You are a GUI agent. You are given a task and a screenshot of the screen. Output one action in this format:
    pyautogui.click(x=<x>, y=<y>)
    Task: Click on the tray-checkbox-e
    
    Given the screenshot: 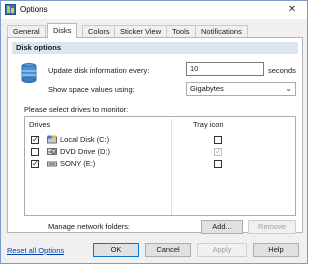 What is the action you would take?
    pyautogui.click(x=218, y=164)
    